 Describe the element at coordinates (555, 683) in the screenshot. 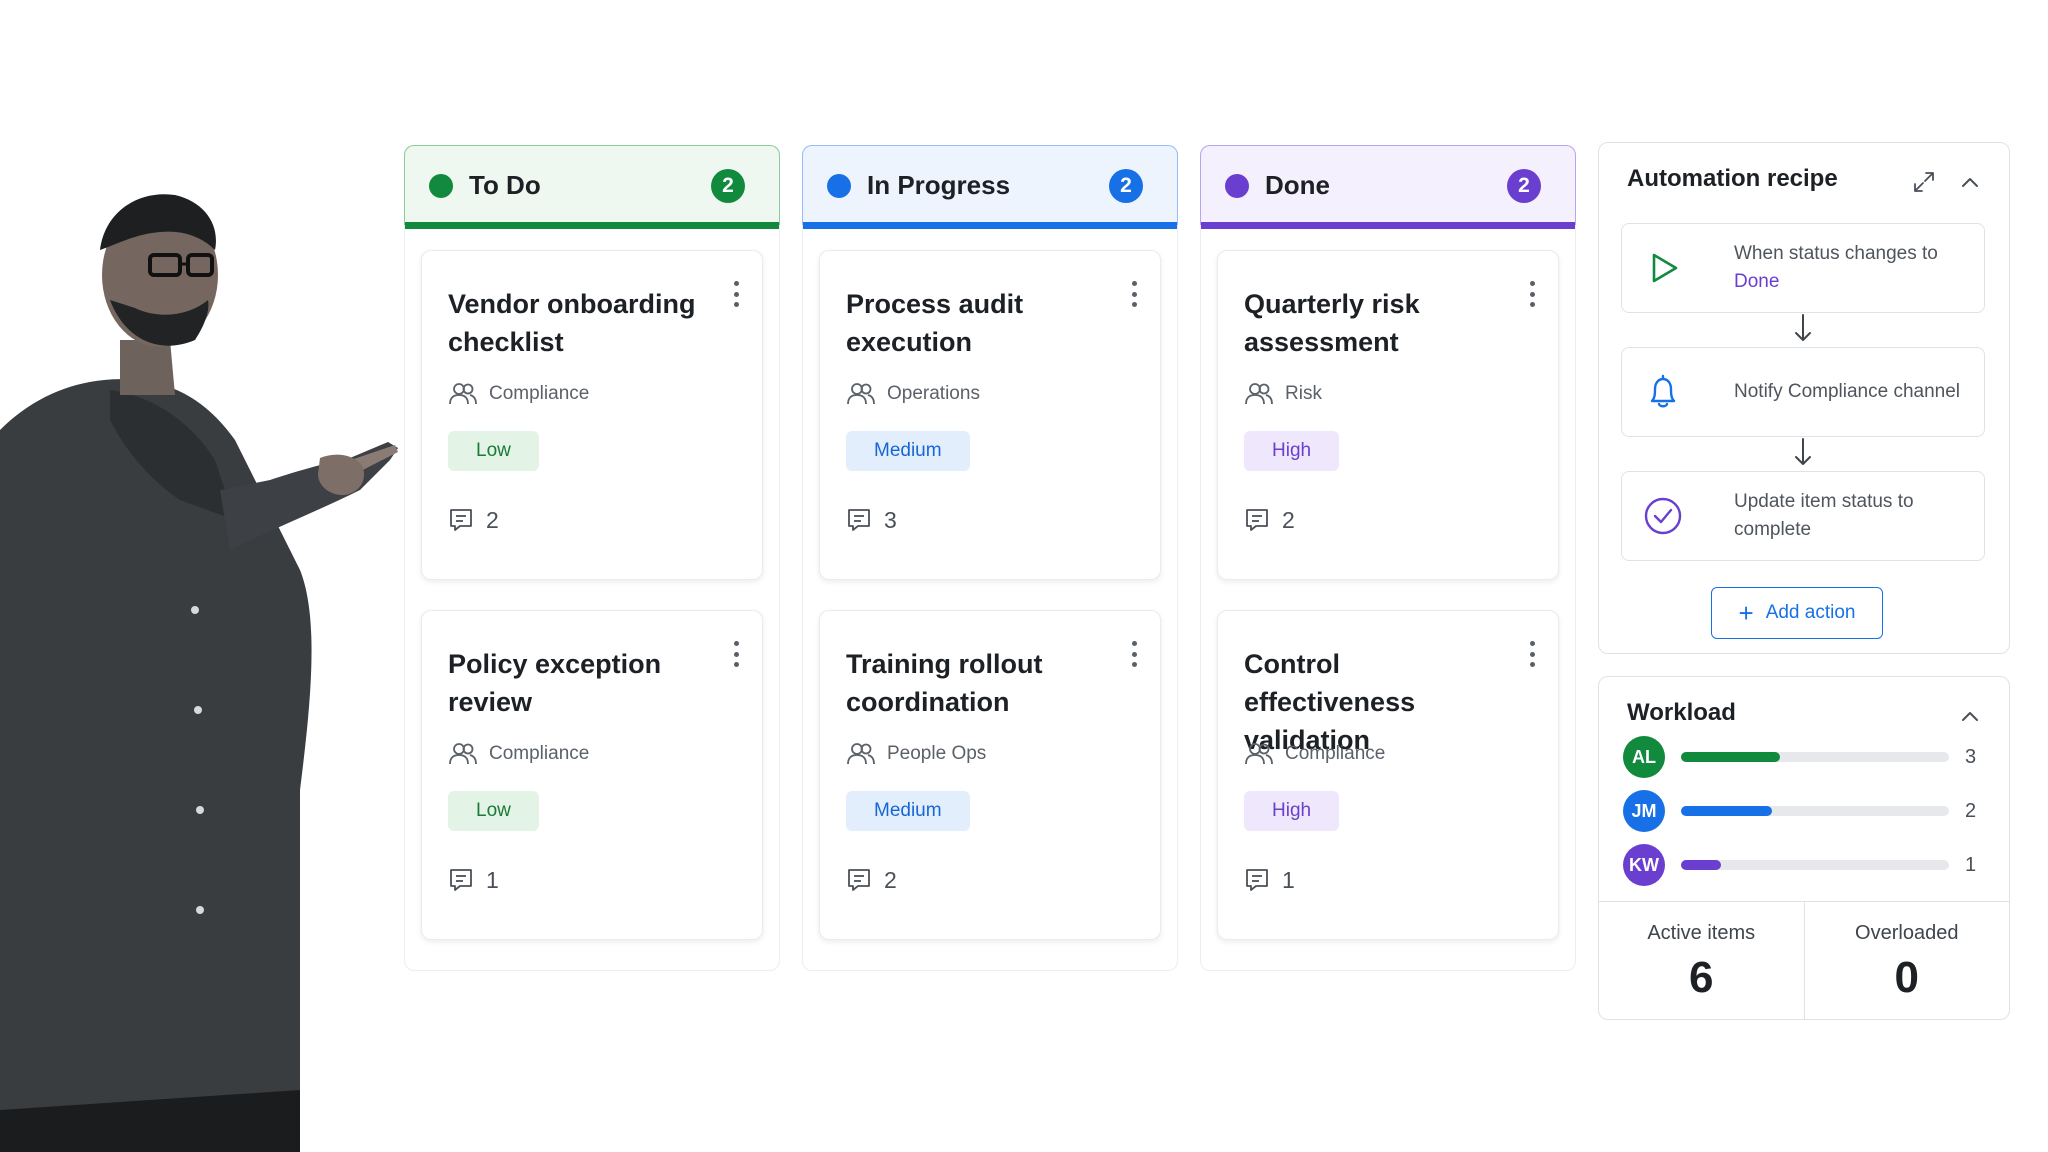

I see `task-title: Policy exception review` at that location.